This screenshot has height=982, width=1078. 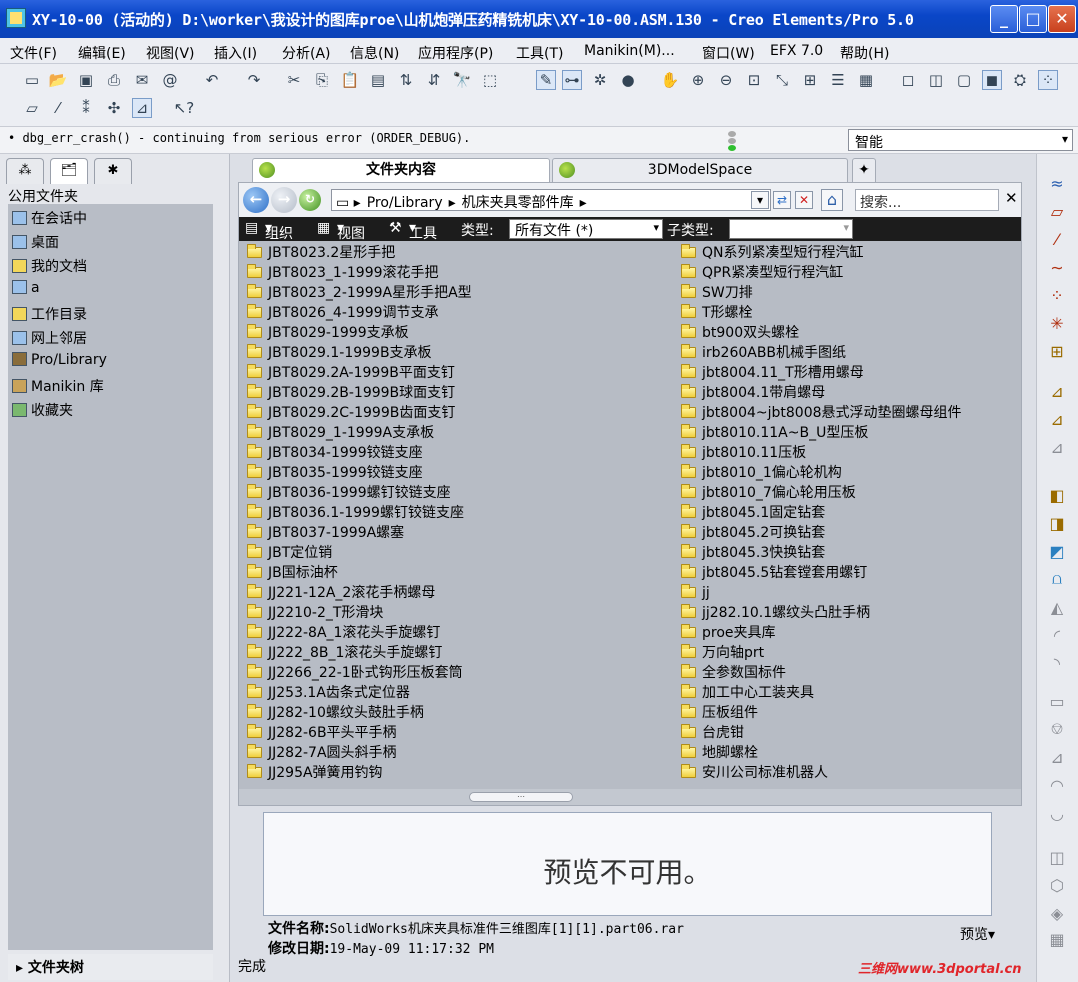 I want to click on list-item: JBT8036.1-1999螺钉铰链支座, so click(x=355, y=513).